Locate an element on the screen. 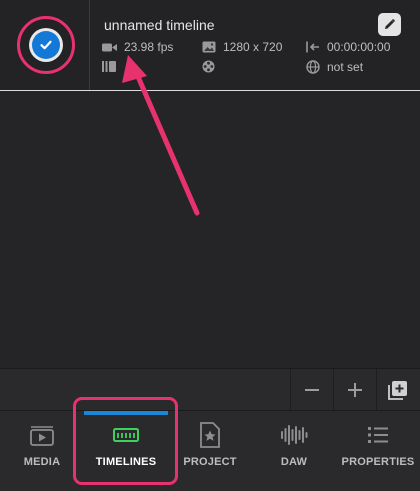 This screenshot has height=491, width=420. media-icon is located at coordinates (42, 436).